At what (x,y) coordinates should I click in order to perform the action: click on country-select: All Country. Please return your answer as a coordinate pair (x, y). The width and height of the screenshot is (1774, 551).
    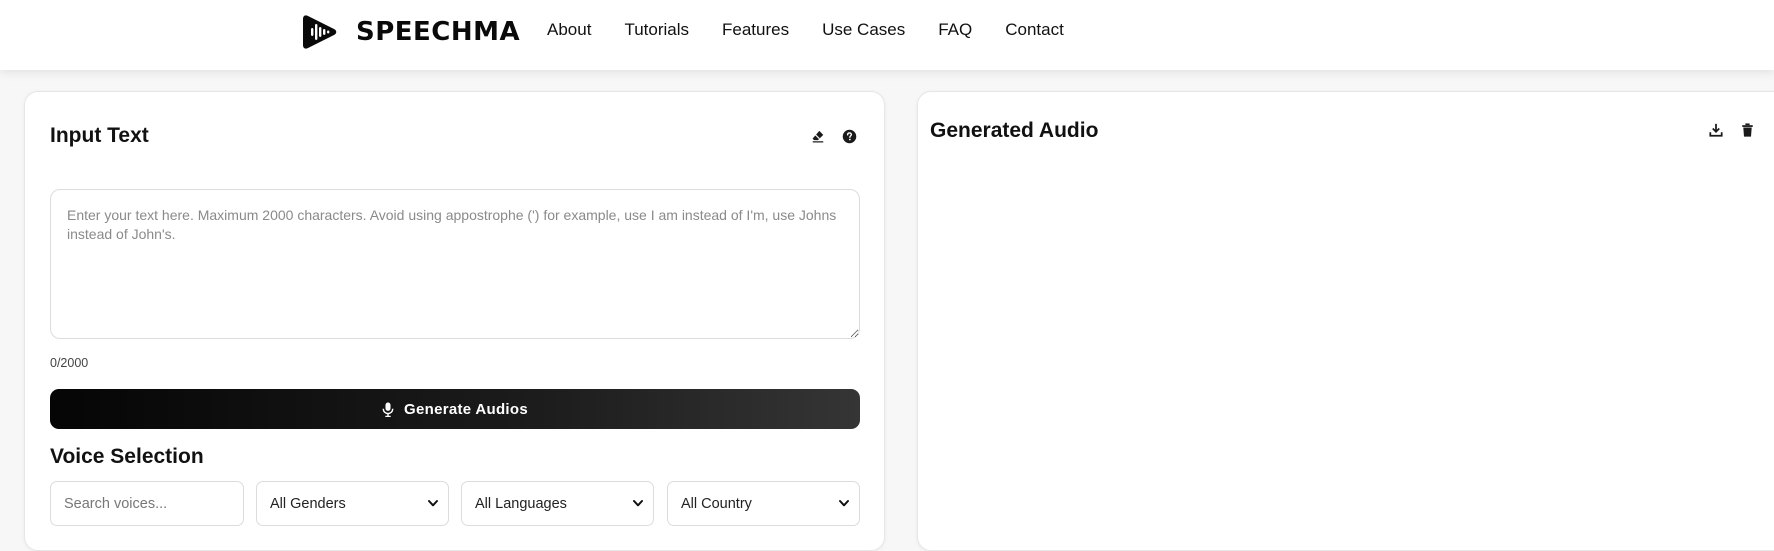
    Looking at the image, I should click on (763, 503).